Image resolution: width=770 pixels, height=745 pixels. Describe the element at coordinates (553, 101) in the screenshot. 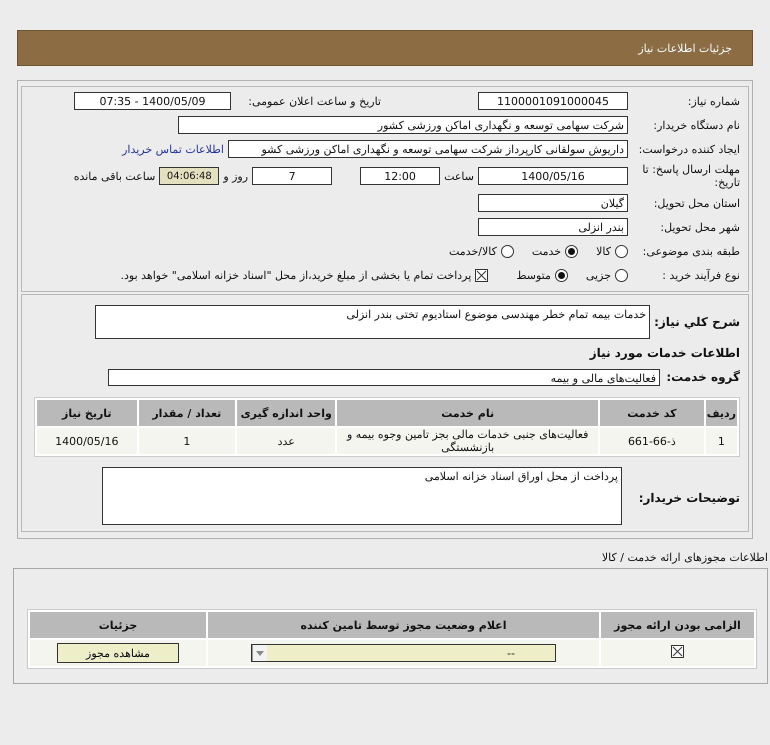

I see `text-field: 1100001091000045` at that location.